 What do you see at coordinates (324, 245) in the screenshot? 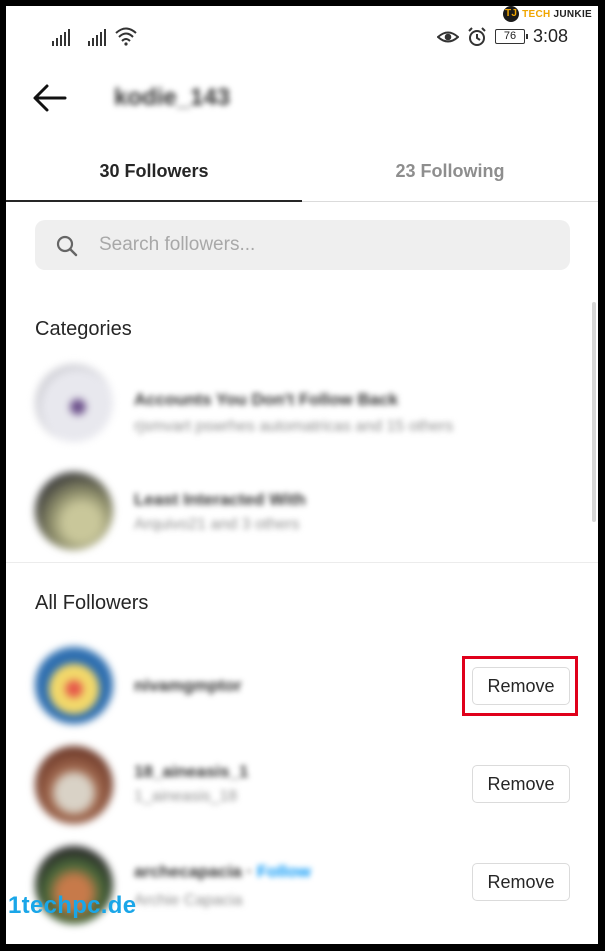
I see `search-input` at bounding box center [324, 245].